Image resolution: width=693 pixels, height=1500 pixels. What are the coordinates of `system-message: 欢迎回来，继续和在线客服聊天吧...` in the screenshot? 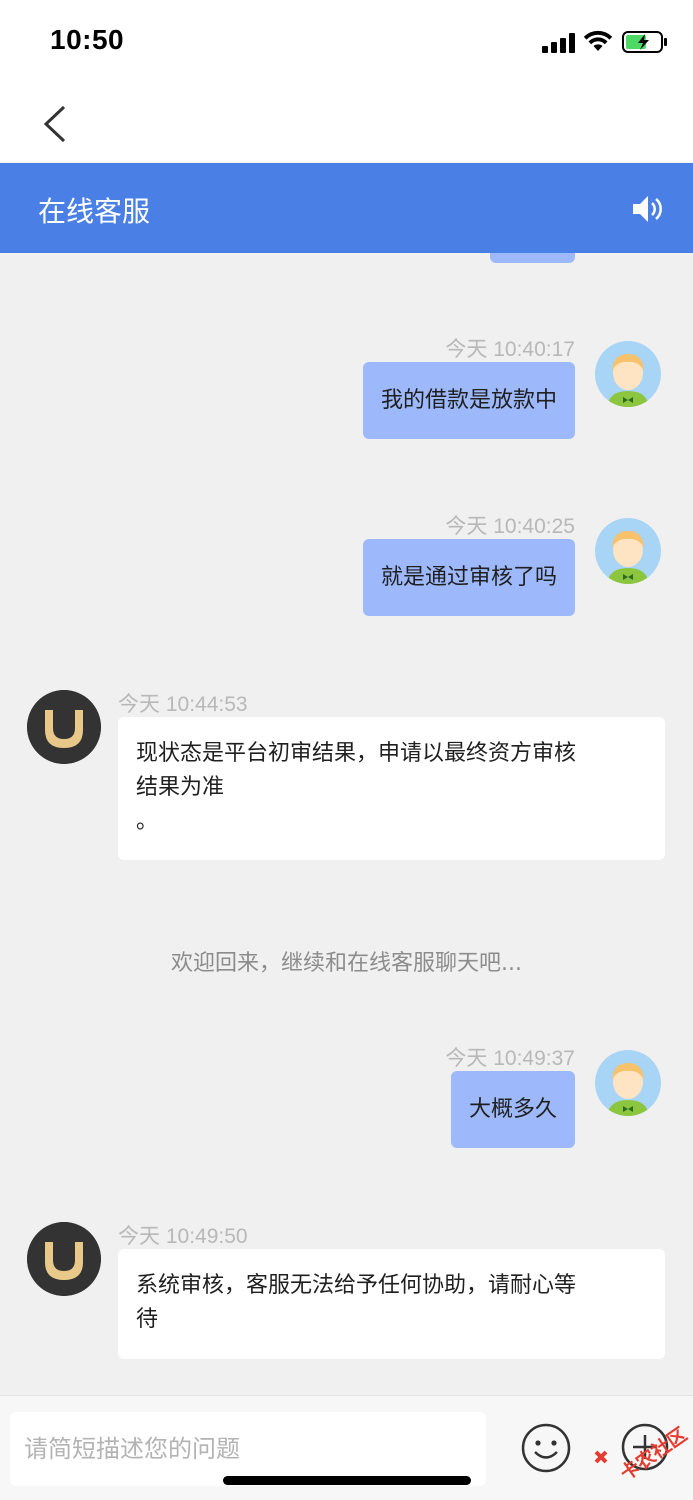 It's located at (346, 963).